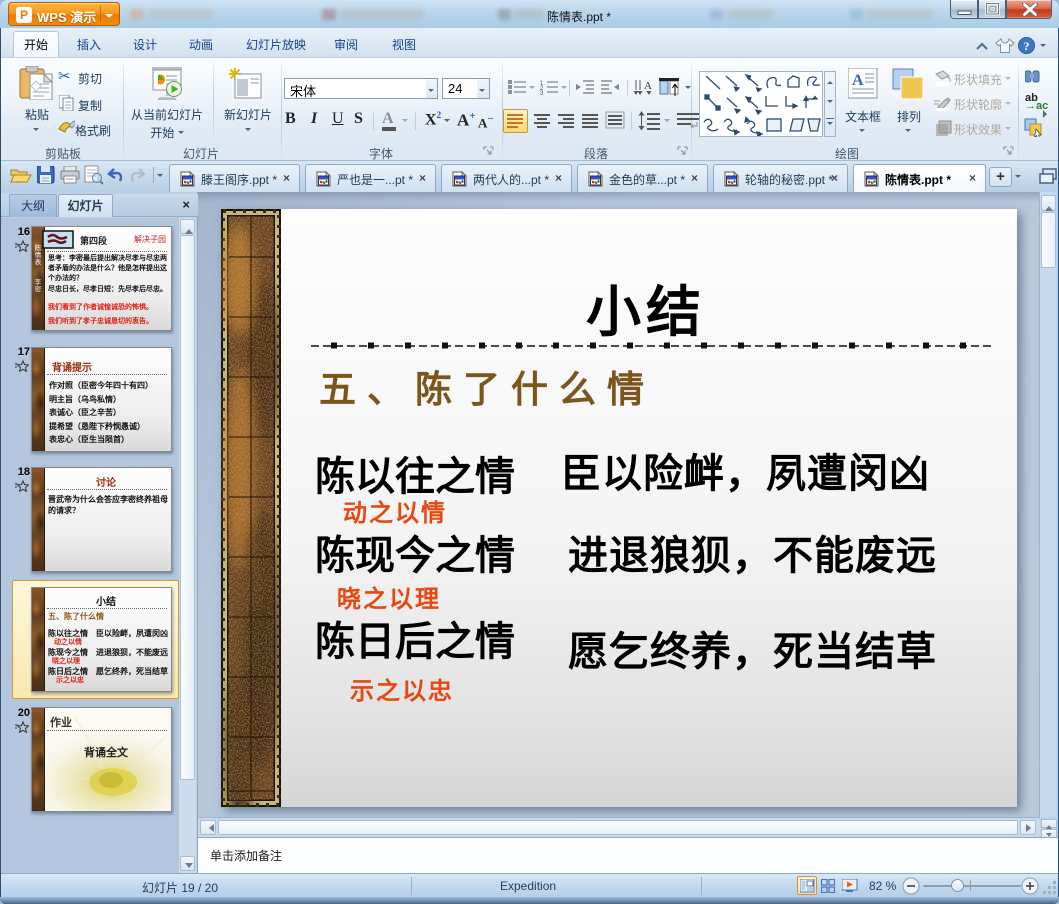  What do you see at coordinates (542, 93) in the screenshot?
I see `svg-text: 3` at bounding box center [542, 93].